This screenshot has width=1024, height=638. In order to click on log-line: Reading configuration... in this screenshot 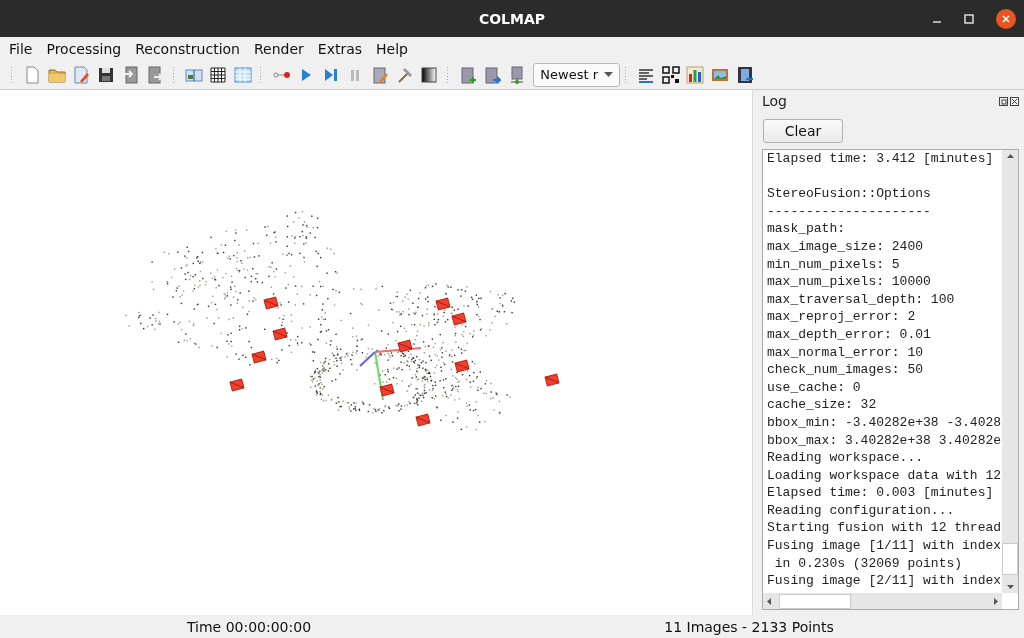, I will do `click(861, 510)`.